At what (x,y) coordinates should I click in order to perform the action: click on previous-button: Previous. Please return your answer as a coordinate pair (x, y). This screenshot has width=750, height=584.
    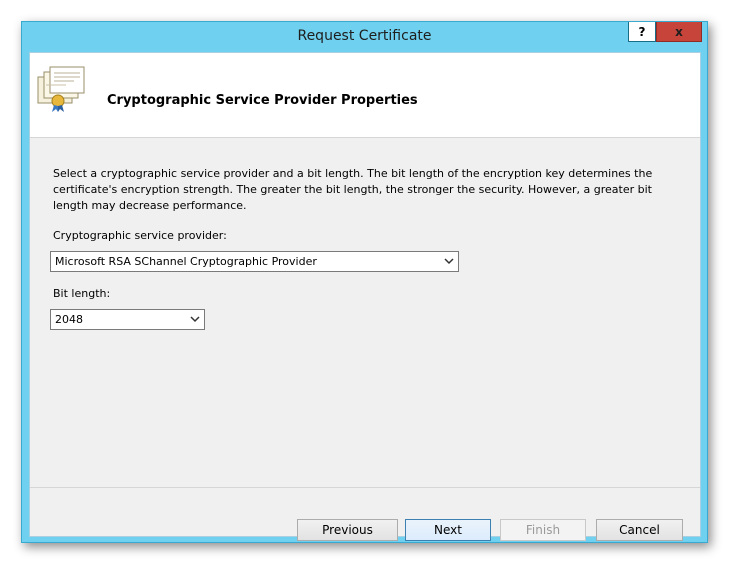
    Looking at the image, I should click on (347, 530).